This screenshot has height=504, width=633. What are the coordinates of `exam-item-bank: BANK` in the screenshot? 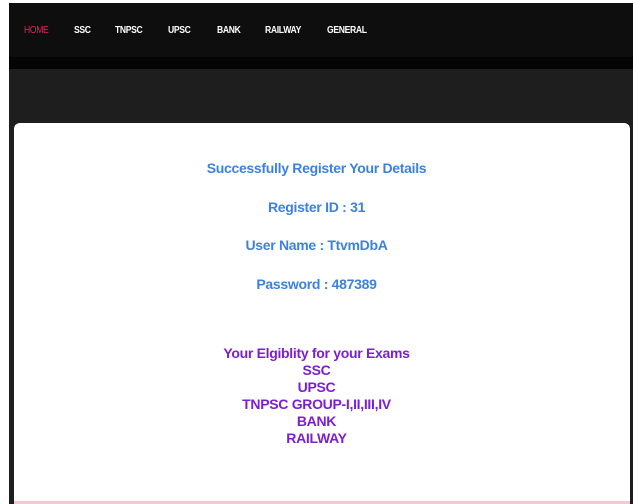 It's located at (316, 421).